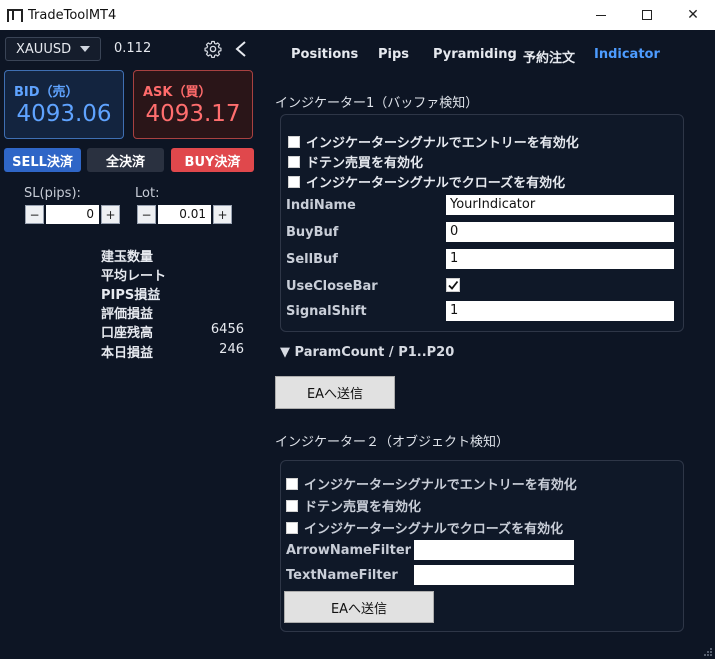 This screenshot has height=659, width=715. I want to click on sell-buf-input: 1, so click(560, 259).